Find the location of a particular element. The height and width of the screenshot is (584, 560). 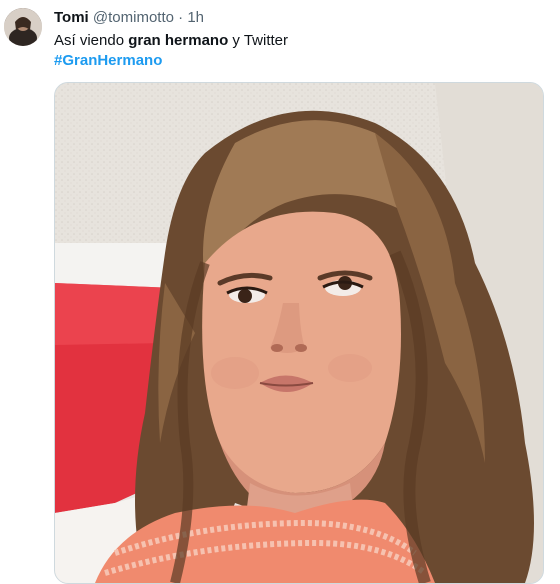

display-name: Tomi is located at coordinates (71, 17).